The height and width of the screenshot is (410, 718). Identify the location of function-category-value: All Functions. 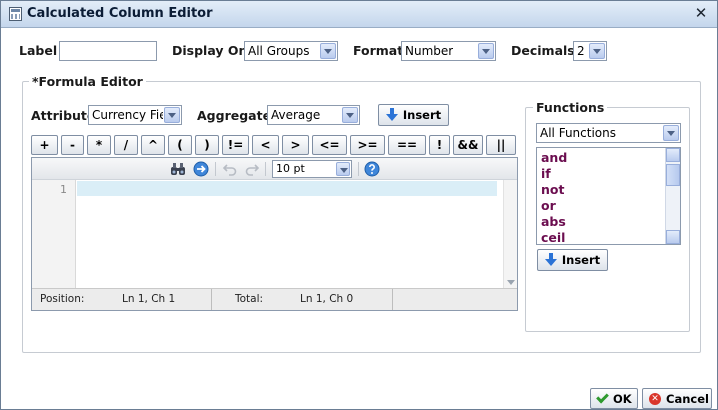
(578, 133).